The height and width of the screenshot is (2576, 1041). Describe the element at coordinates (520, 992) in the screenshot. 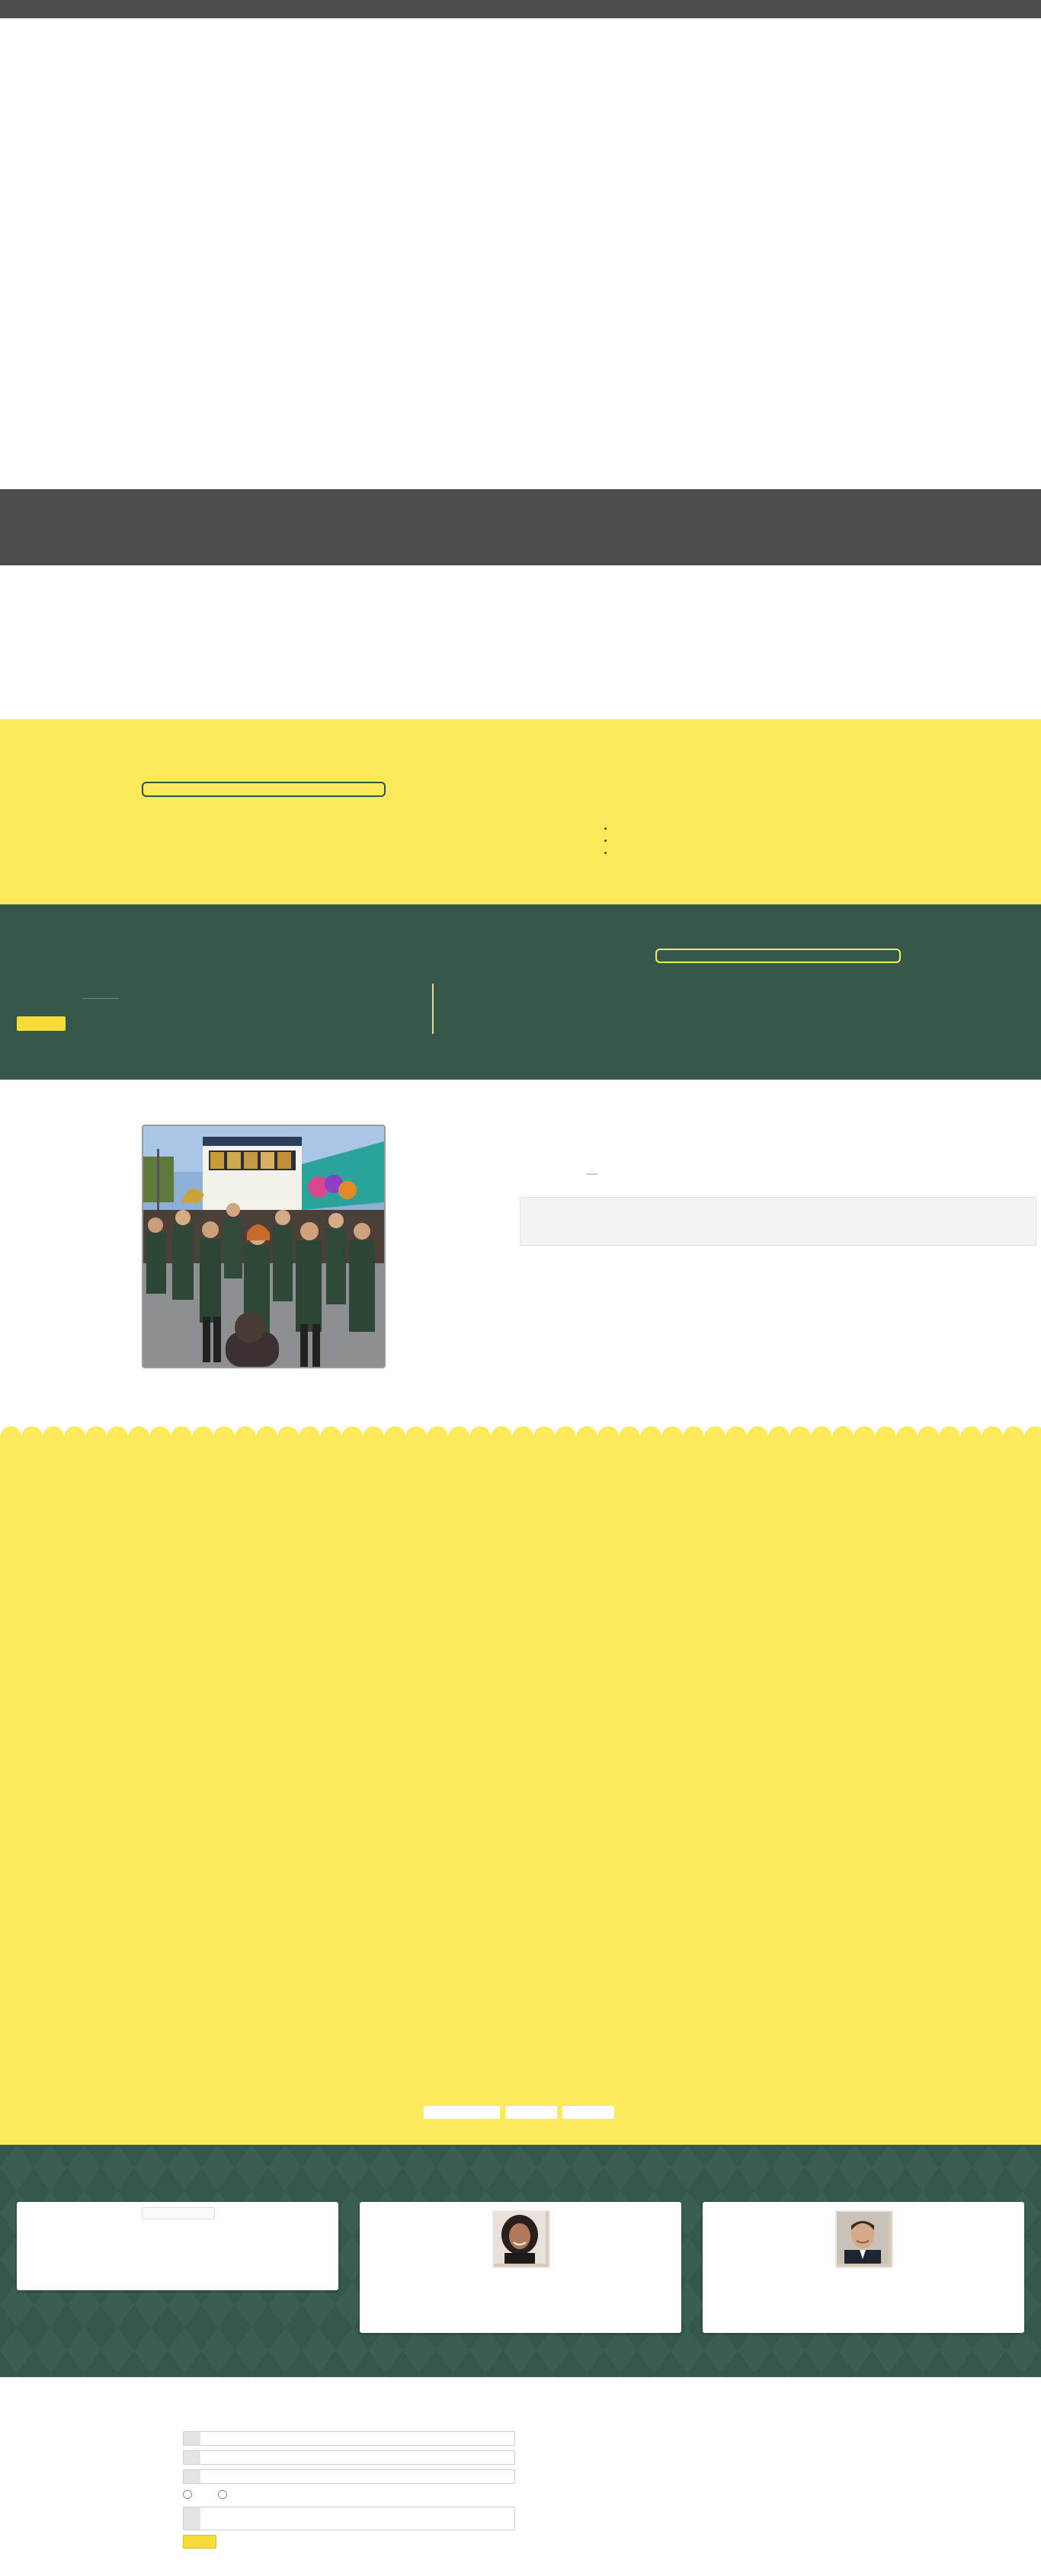

I see `green-feature-section` at that location.